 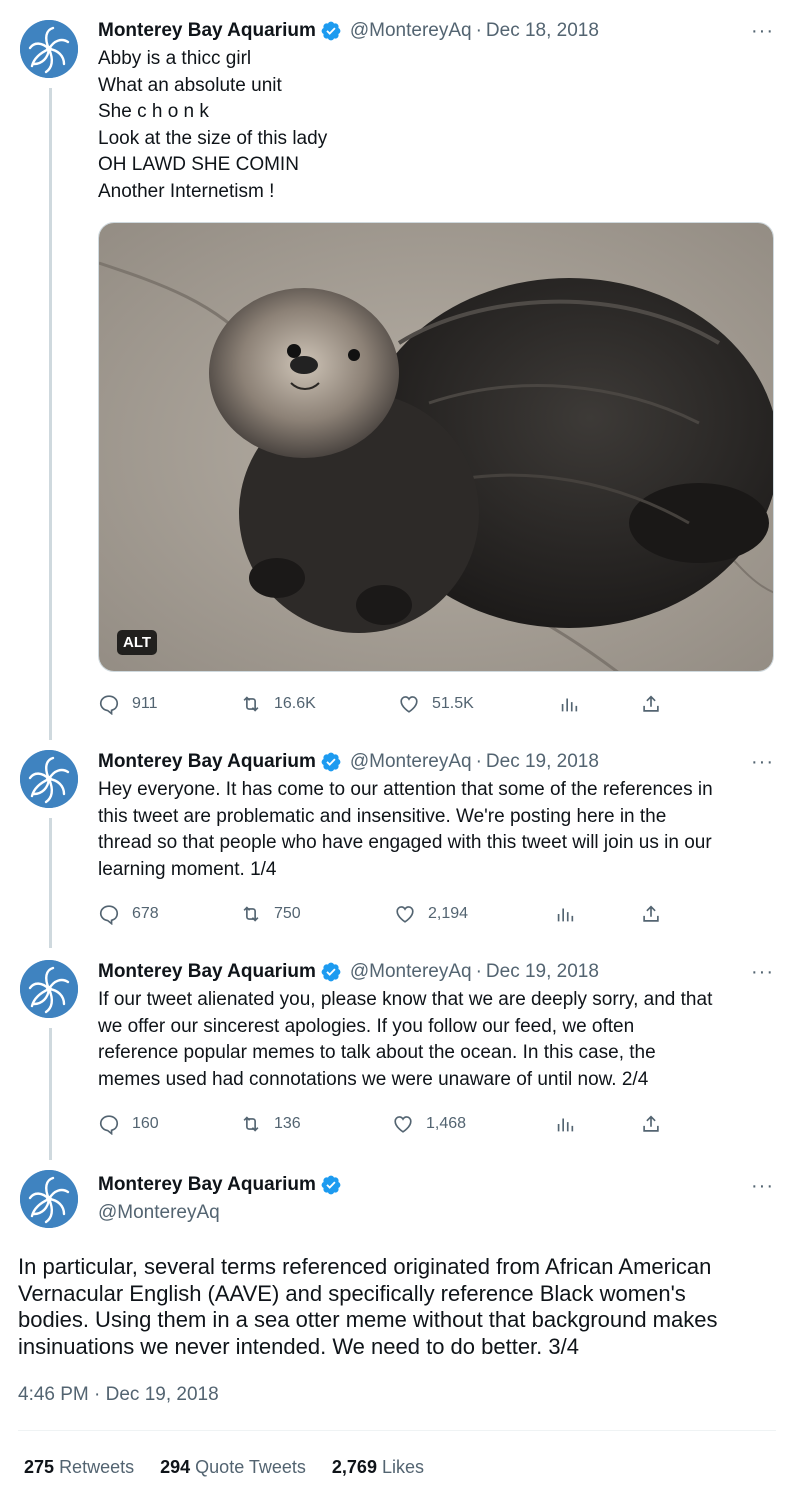 What do you see at coordinates (175, 1467) in the screenshot?
I see `quotes-count: 294` at bounding box center [175, 1467].